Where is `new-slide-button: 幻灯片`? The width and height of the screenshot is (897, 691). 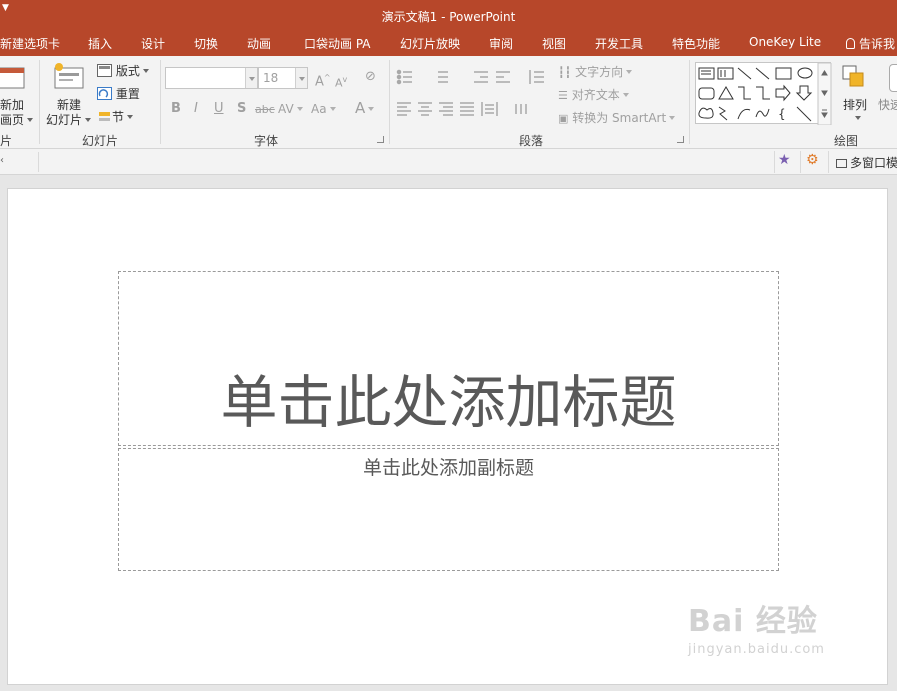 new-slide-button: 幻灯片 is located at coordinates (69, 119).